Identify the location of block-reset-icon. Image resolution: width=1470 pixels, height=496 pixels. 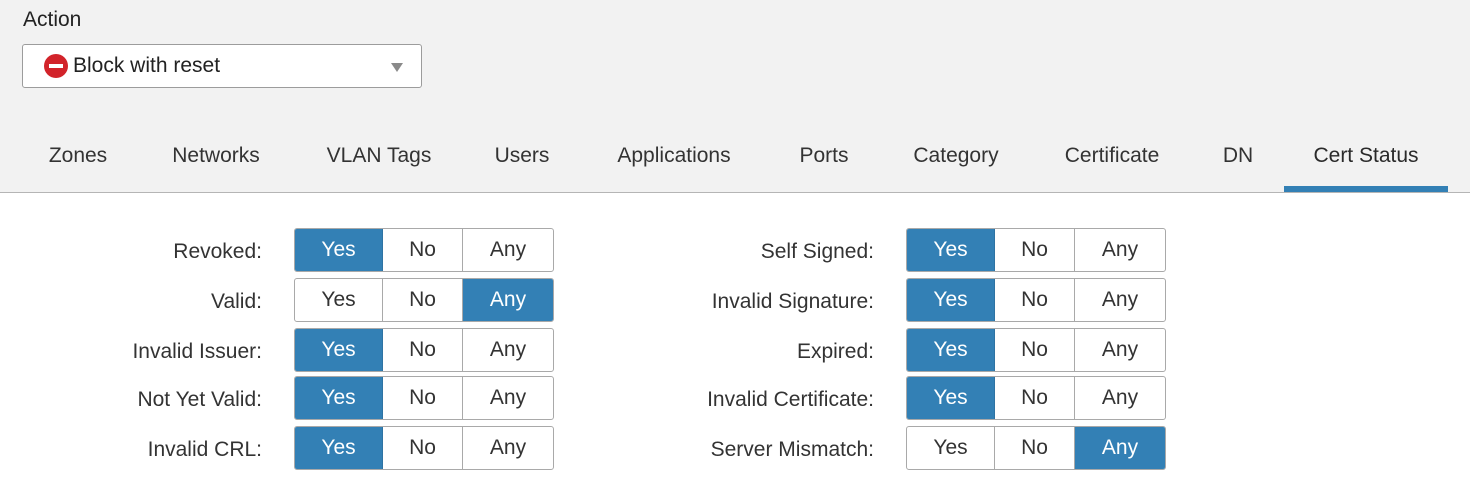
(56, 66).